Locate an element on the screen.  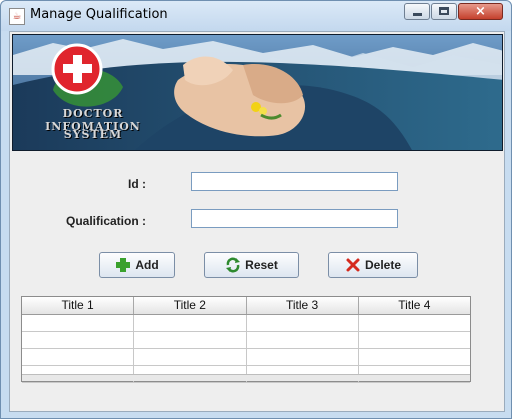
table-header: Title 1 Title 2 Title 3 Title 4 is located at coordinates (246, 306).